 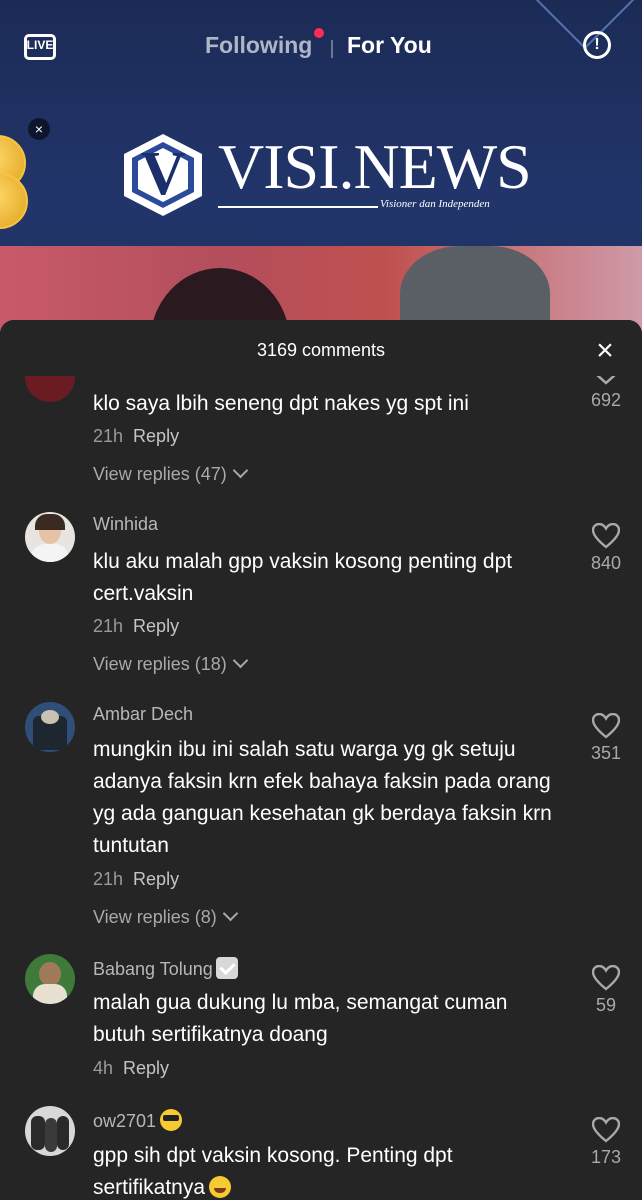 What do you see at coordinates (125, 524) in the screenshot?
I see `comment-username: Winhida` at bounding box center [125, 524].